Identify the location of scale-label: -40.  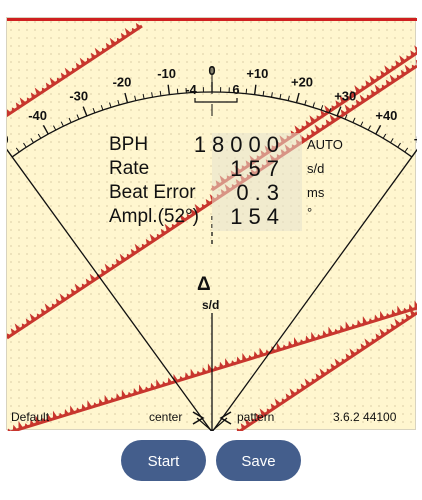
(37, 115).